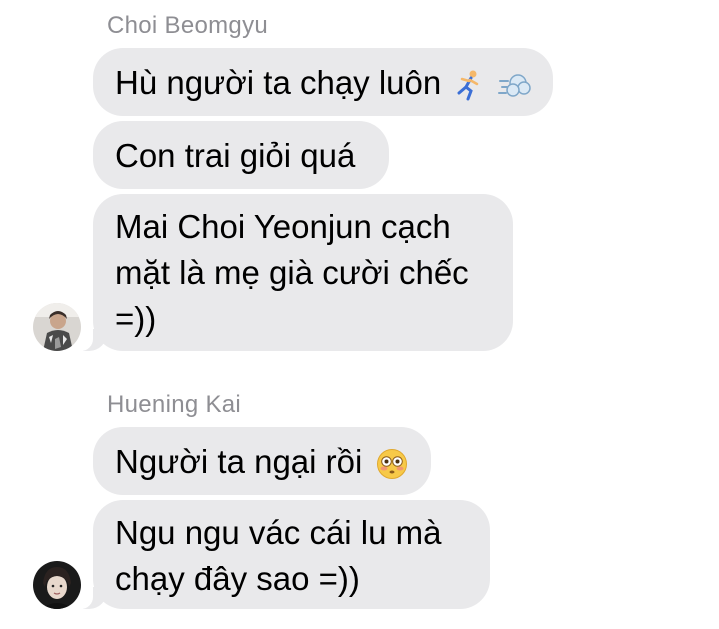 This screenshot has height=629, width=719. Describe the element at coordinates (391, 464) in the screenshot. I see `flushed-face-icon` at that location.